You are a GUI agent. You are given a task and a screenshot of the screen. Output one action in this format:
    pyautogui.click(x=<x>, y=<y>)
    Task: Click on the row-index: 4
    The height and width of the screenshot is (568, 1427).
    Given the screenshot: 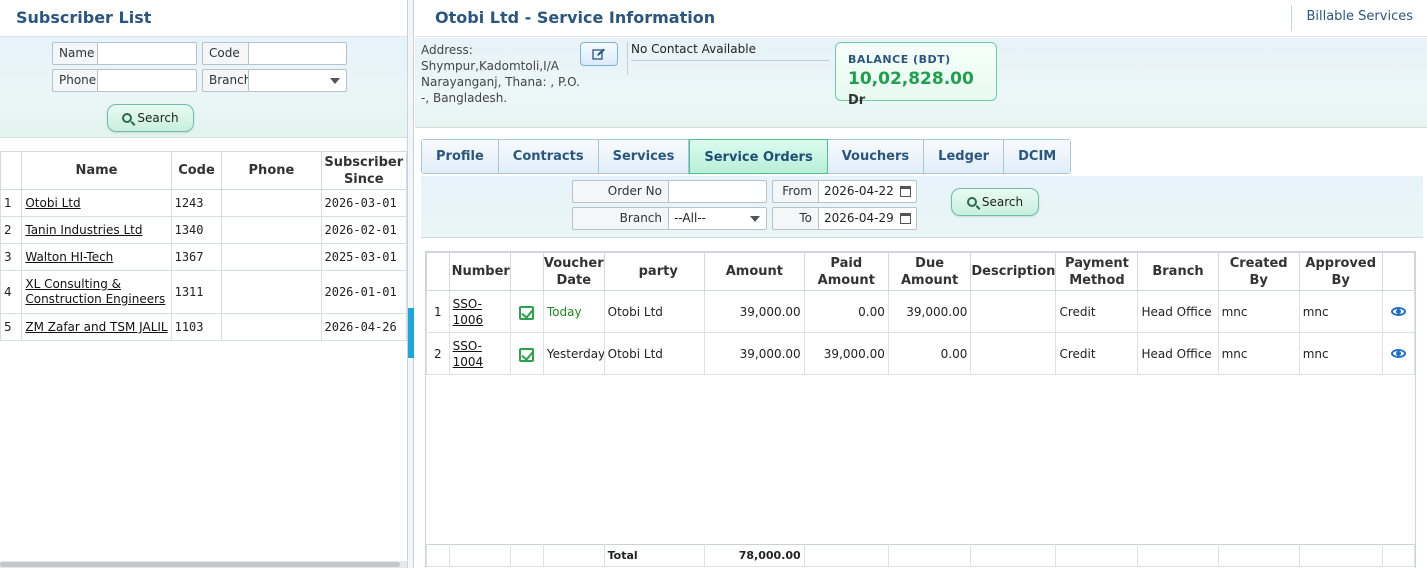 What is the action you would take?
    pyautogui.click(x=11, y=292)
    